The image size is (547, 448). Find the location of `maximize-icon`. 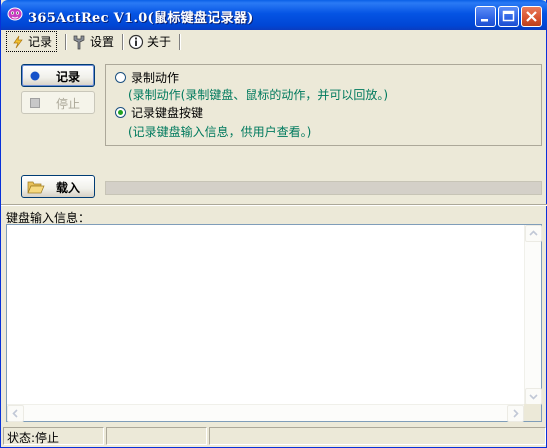

maximize-icon is located at coordinates (508, 16).